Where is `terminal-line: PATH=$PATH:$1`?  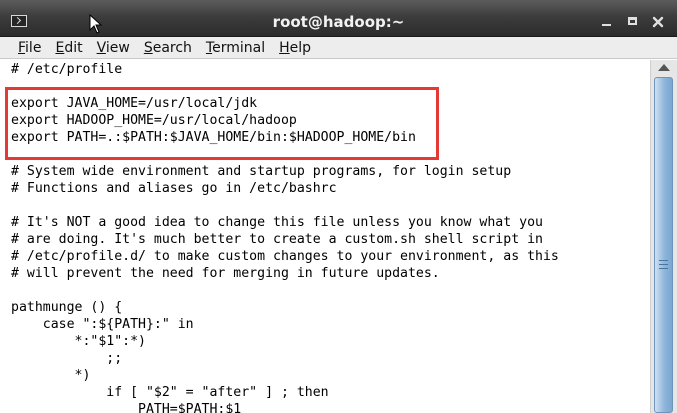
terminal-line: PATH=$PATH:$1 is located at coordinates (126, 407).